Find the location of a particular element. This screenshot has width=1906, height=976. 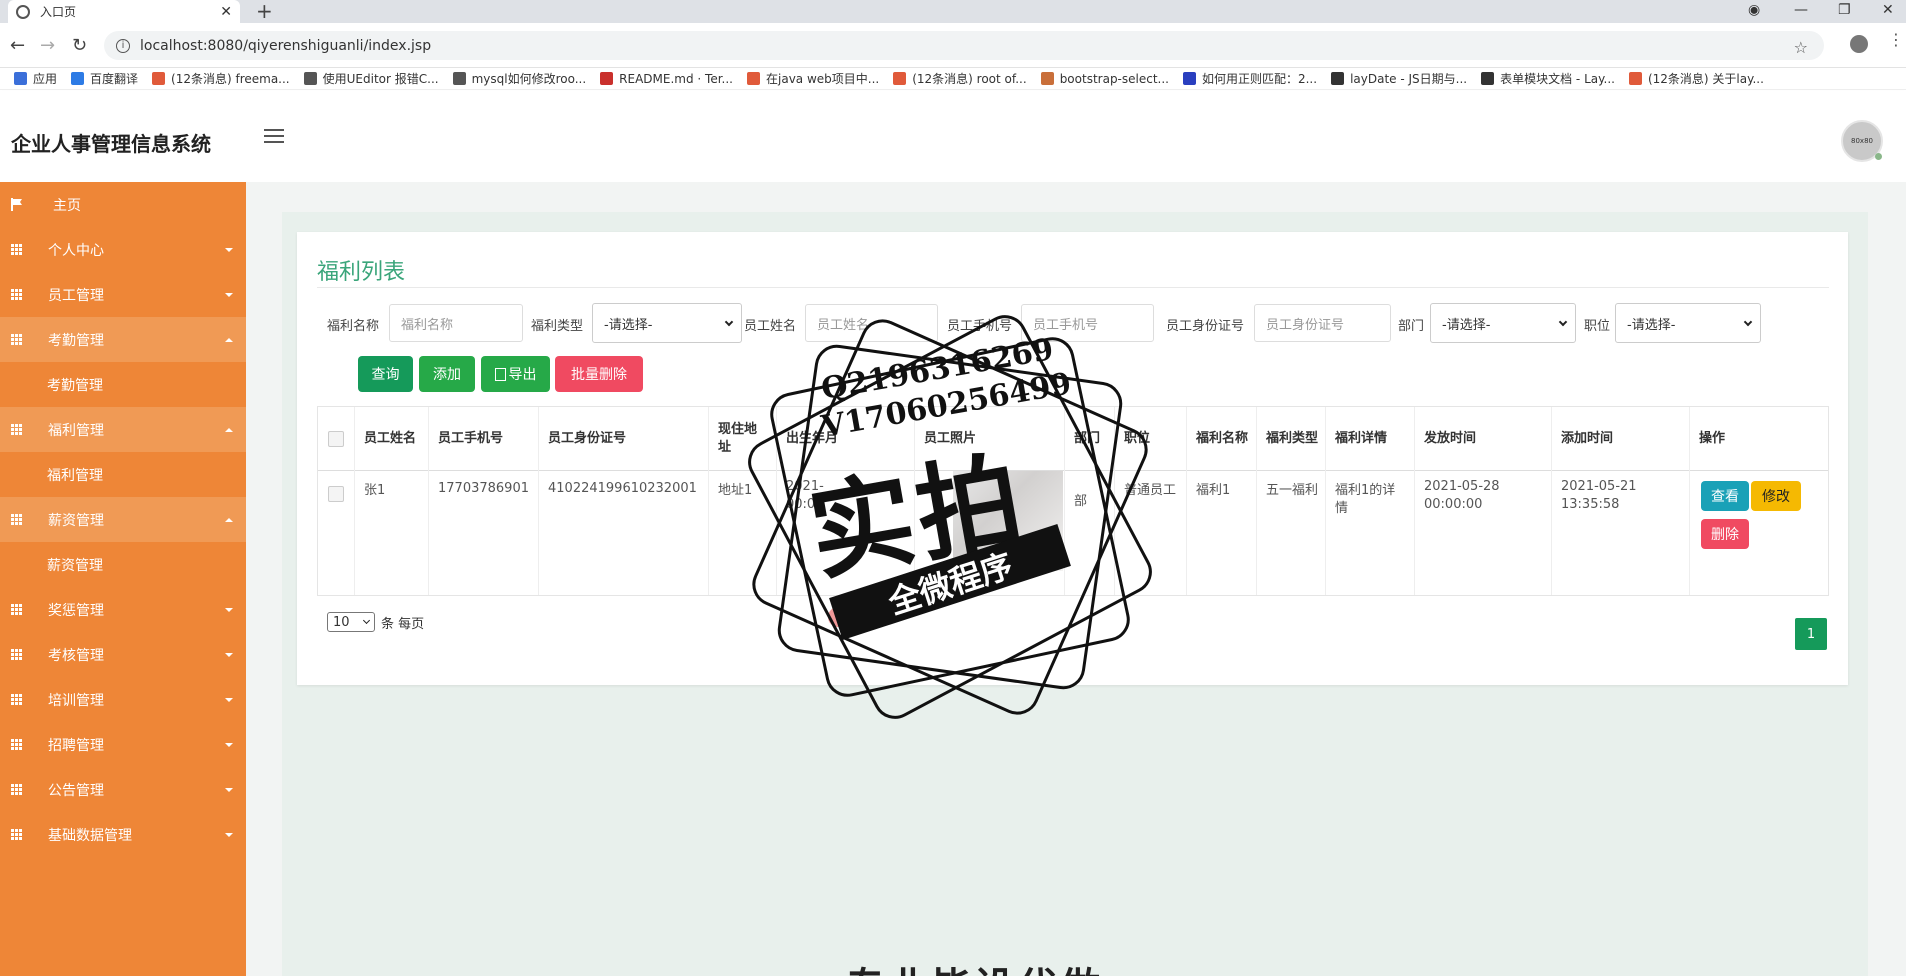

batch-delete-button: 批量删除 is located at coordinates (599, 374).